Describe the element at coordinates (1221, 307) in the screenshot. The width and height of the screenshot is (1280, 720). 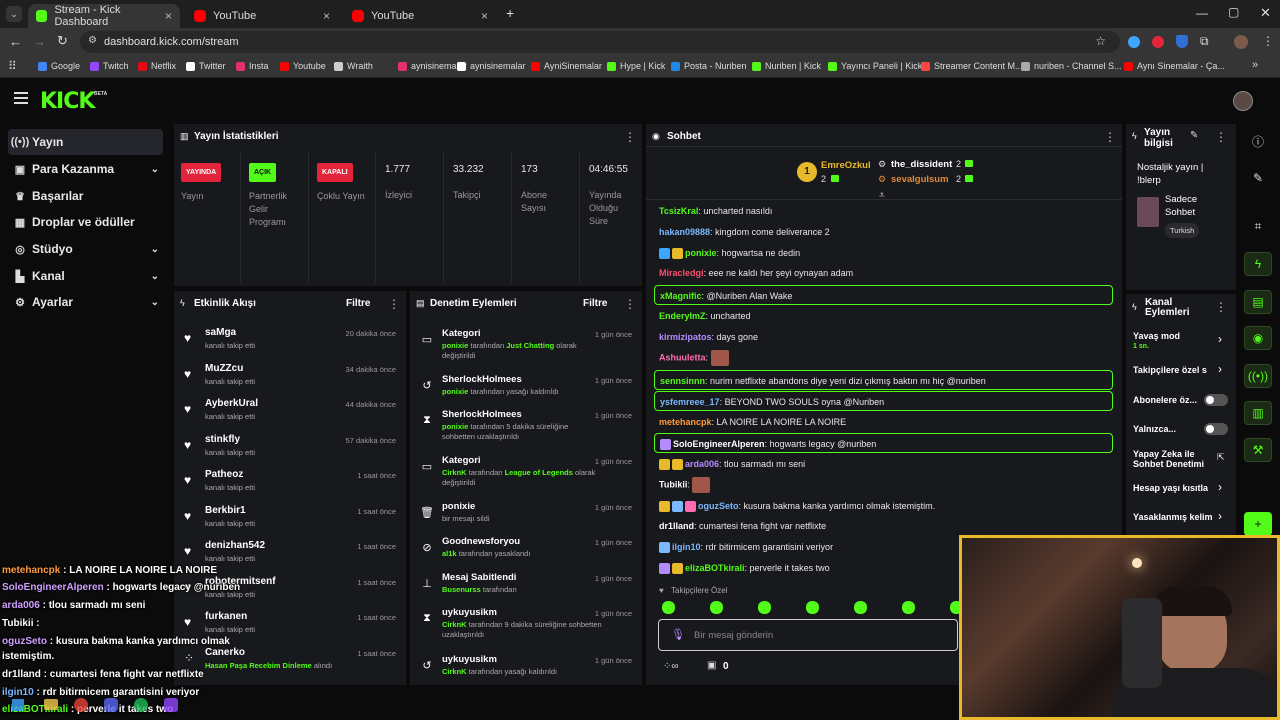
I see `channel-actions-menu-icon: ⋮` at that location.